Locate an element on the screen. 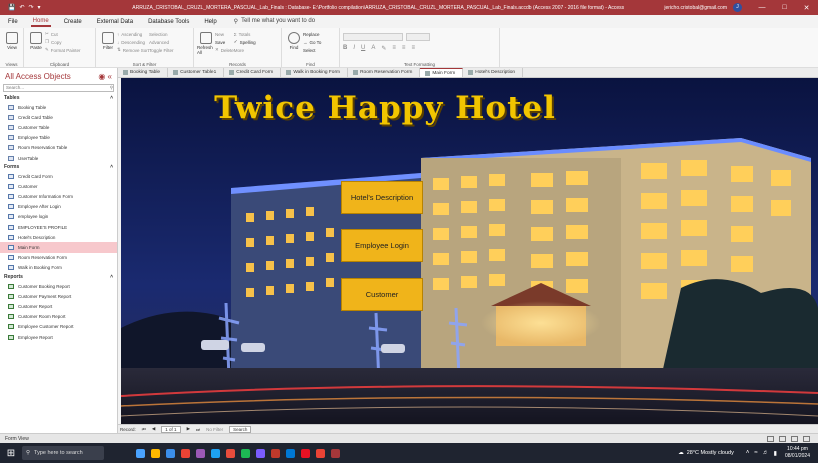 The image size is (818, 463). undo-icon: ↶ is located at coordinates (21, 7).